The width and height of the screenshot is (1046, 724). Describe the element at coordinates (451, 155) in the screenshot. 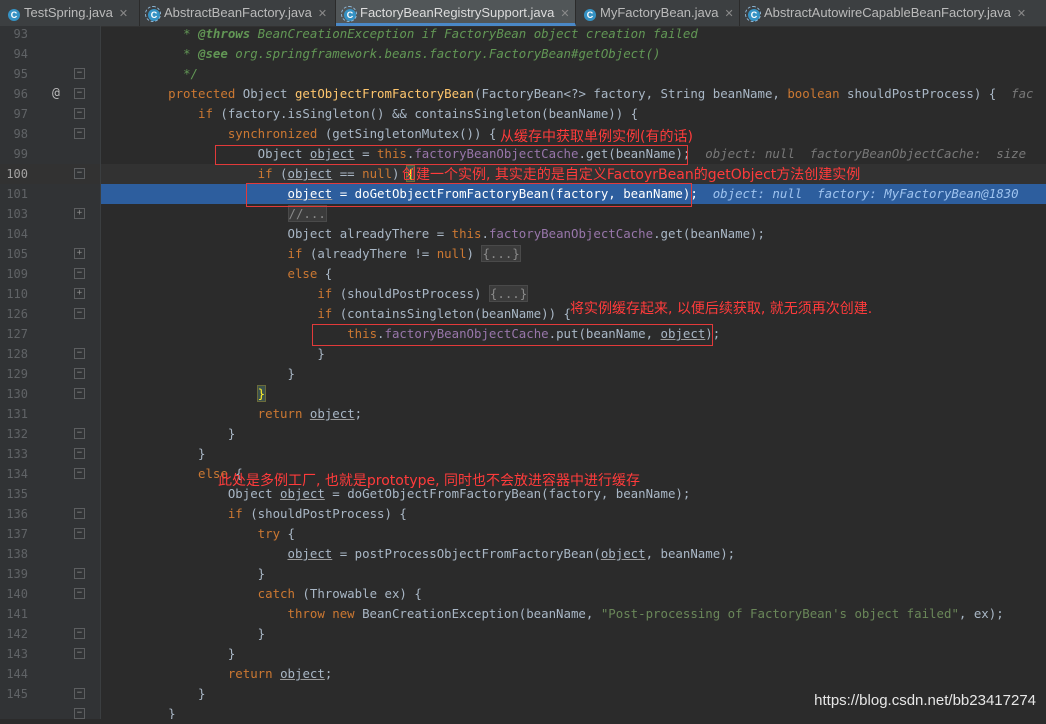

I see `highlight-box-cache-get` at that location.